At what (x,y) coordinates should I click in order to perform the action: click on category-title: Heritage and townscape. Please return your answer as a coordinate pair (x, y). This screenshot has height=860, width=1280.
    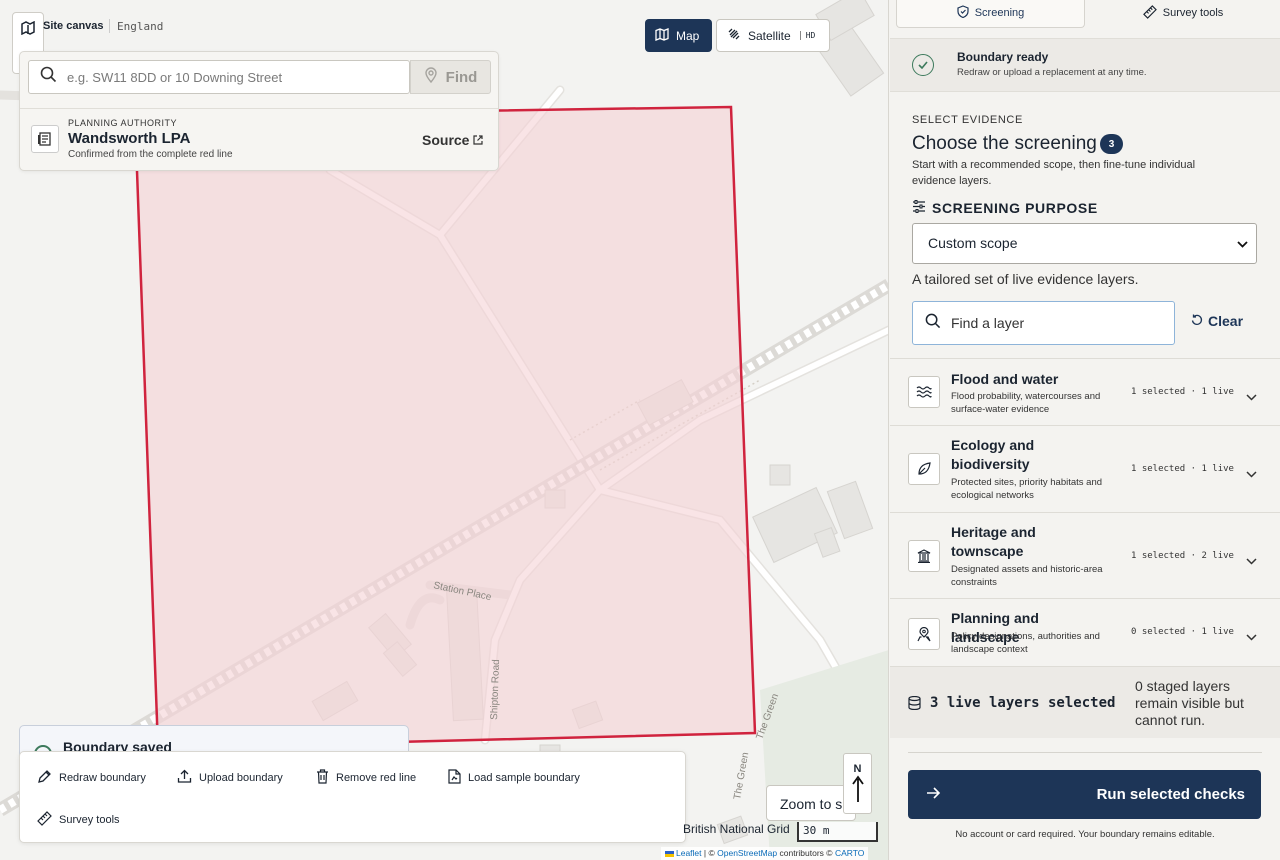
    Looking at the image, I should click on (993, 541).